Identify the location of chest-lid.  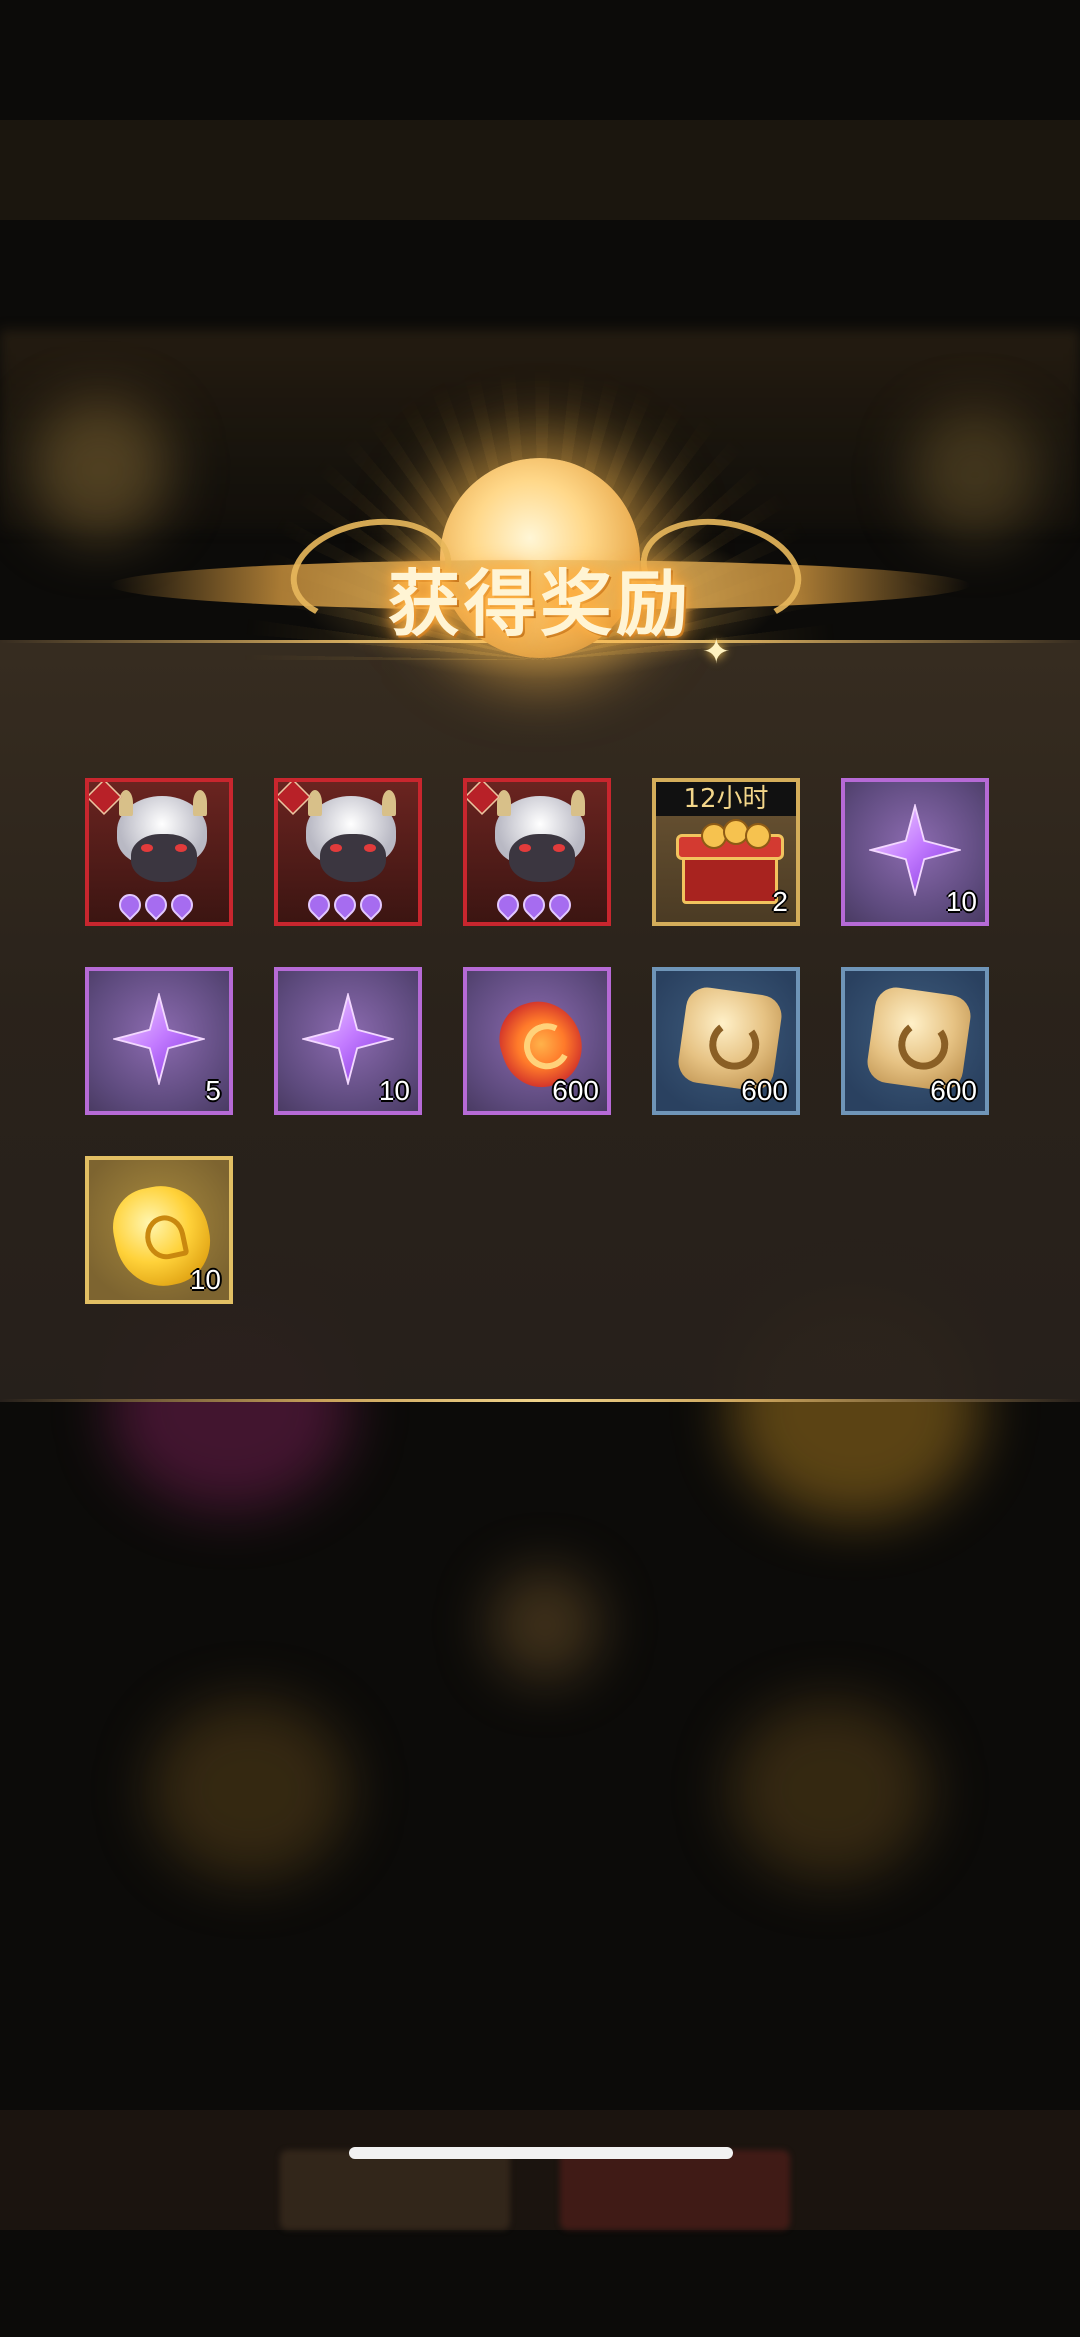
(730, 839).